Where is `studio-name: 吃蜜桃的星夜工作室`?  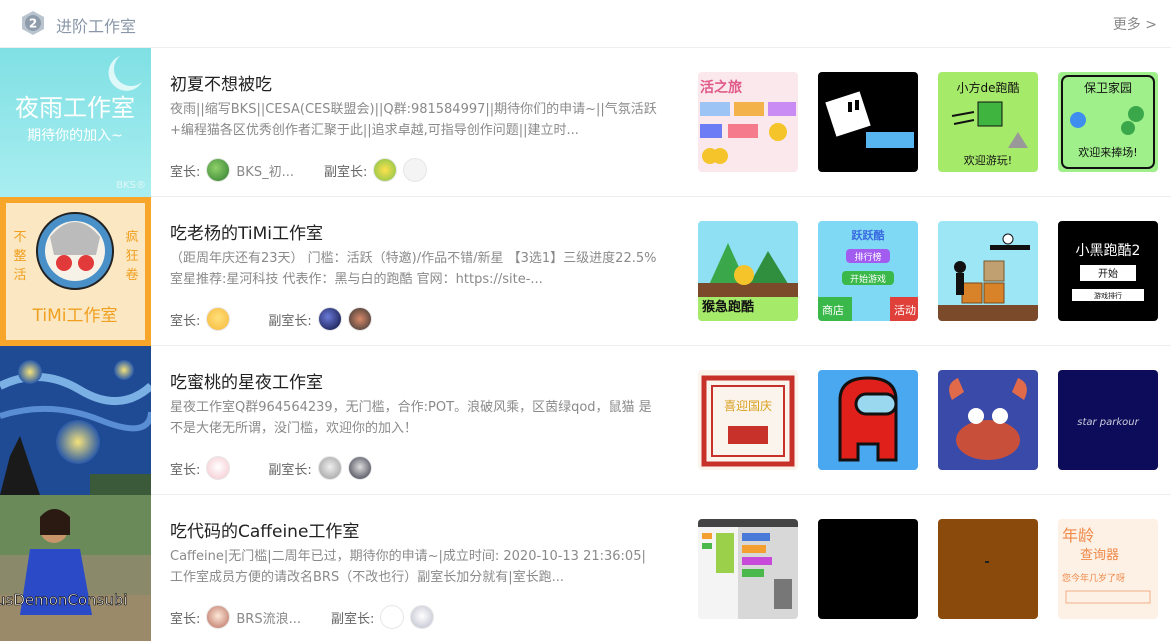 studio-name: 吃蜜桃的星夜工作室 is located at coordinates (246, 380).